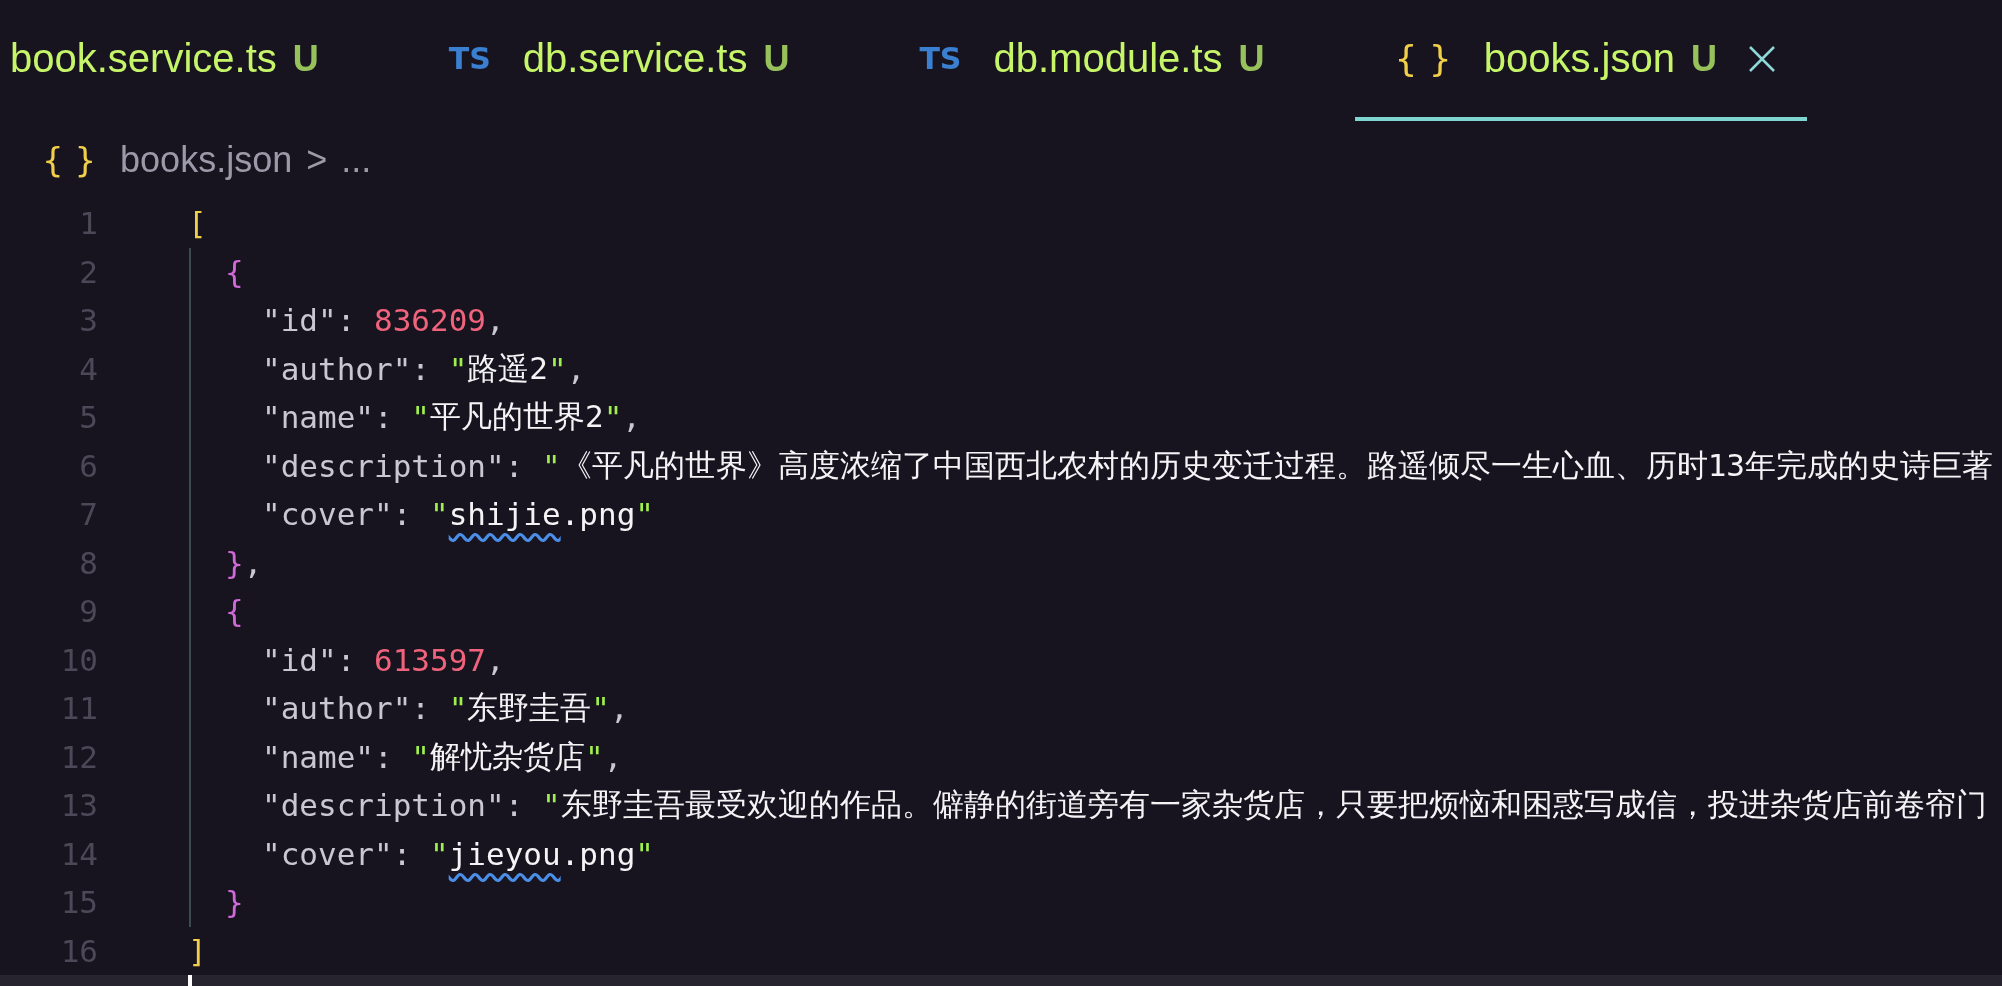  What do you see at coordinates (504, 514) in the screenshot?
I see `misspelled-word: shijie` at bounding box center [504, 514].